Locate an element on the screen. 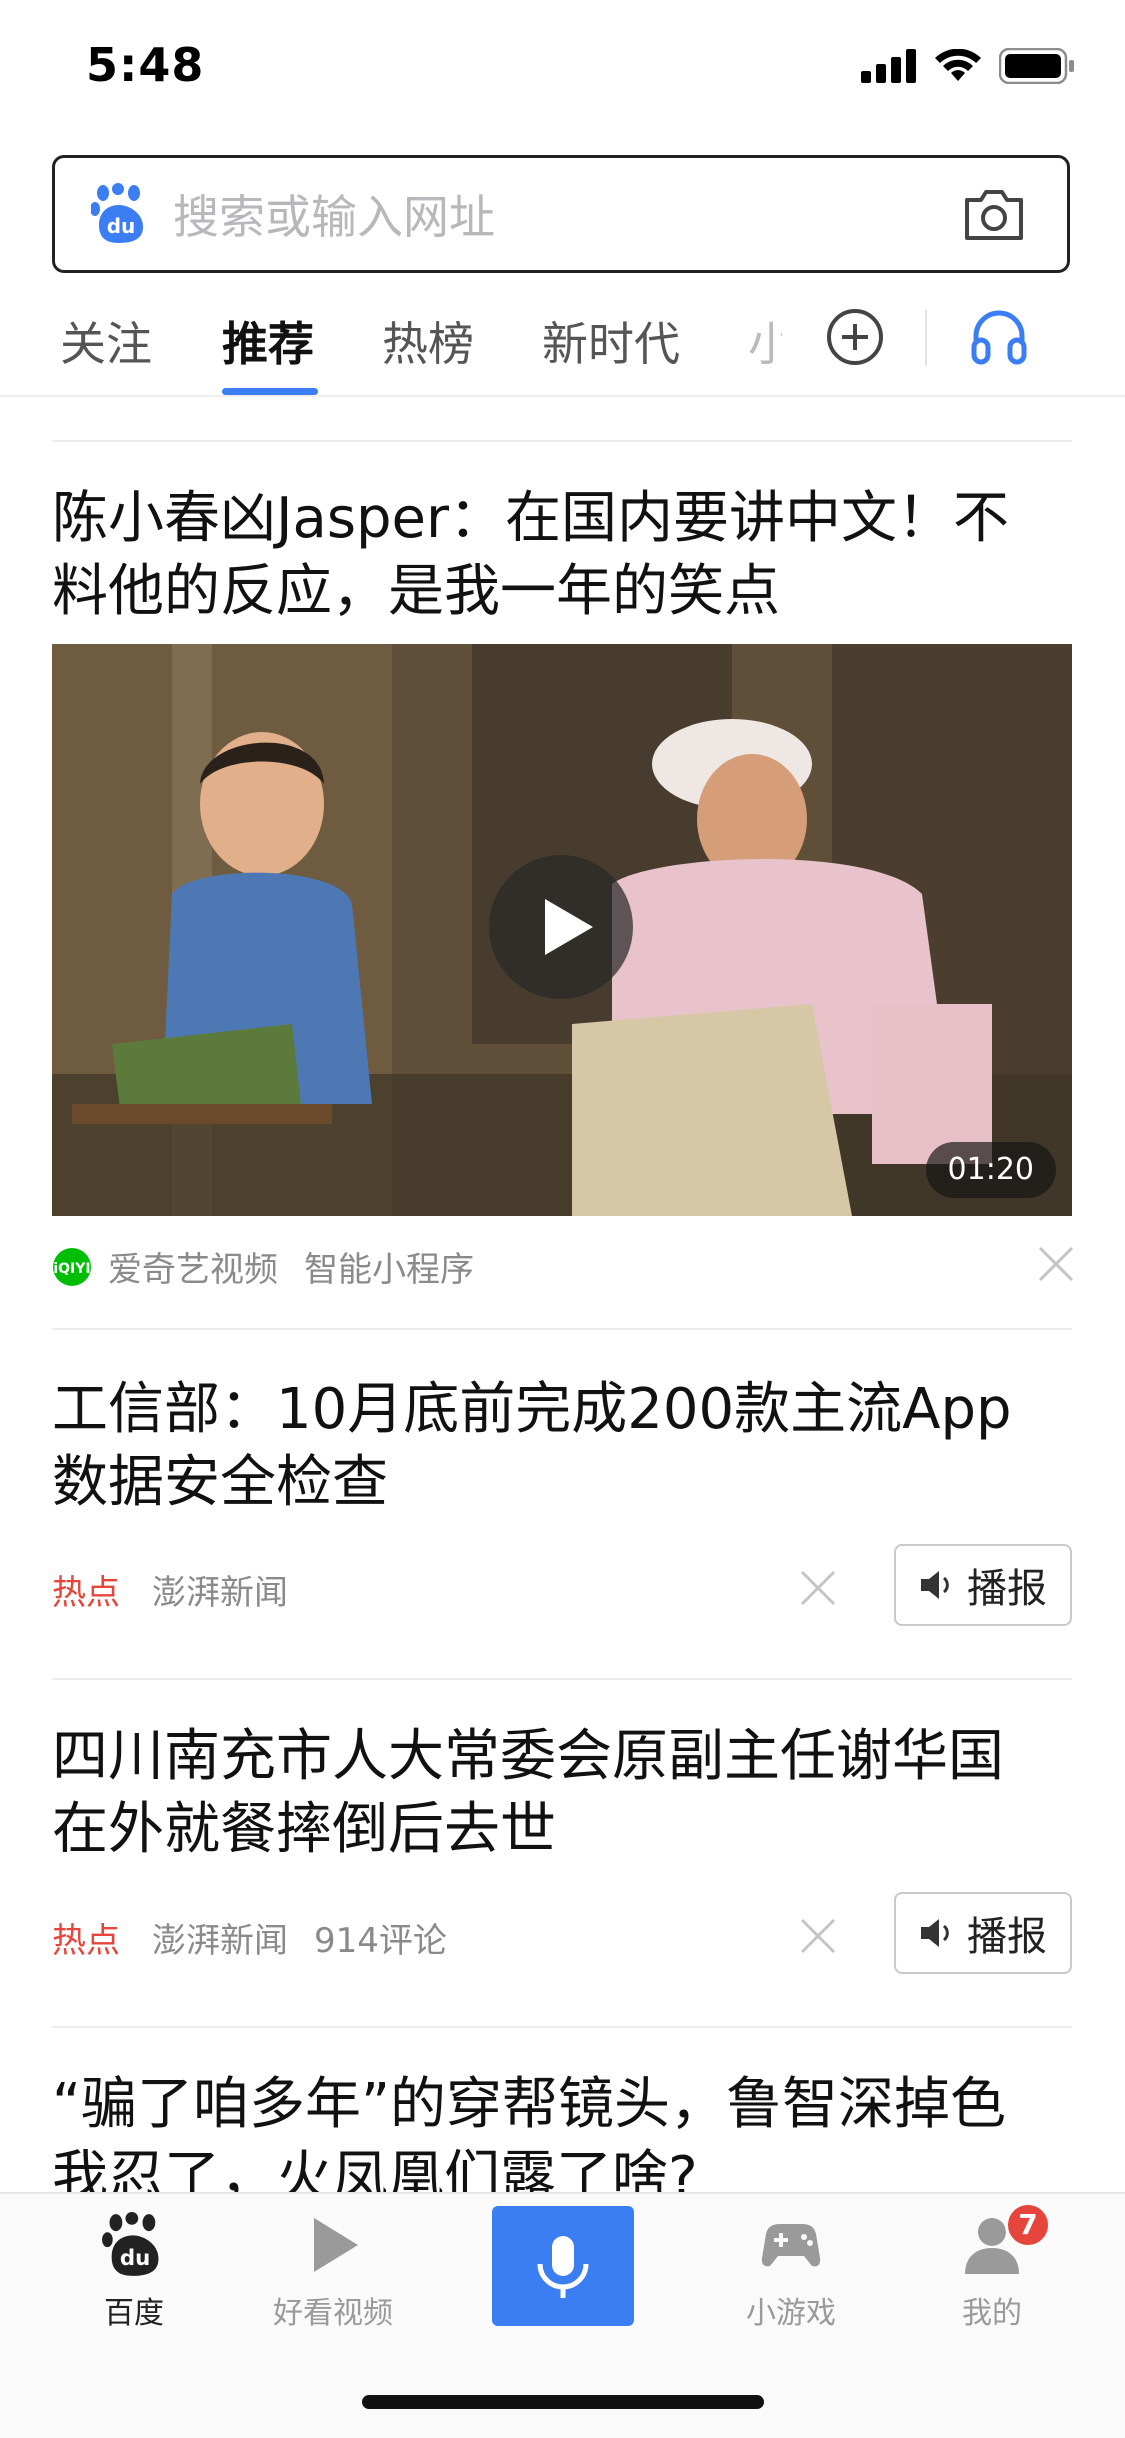 The height and width of the screenshot is (2438, 1125). tab-divider is located at coordinates (926, 338).